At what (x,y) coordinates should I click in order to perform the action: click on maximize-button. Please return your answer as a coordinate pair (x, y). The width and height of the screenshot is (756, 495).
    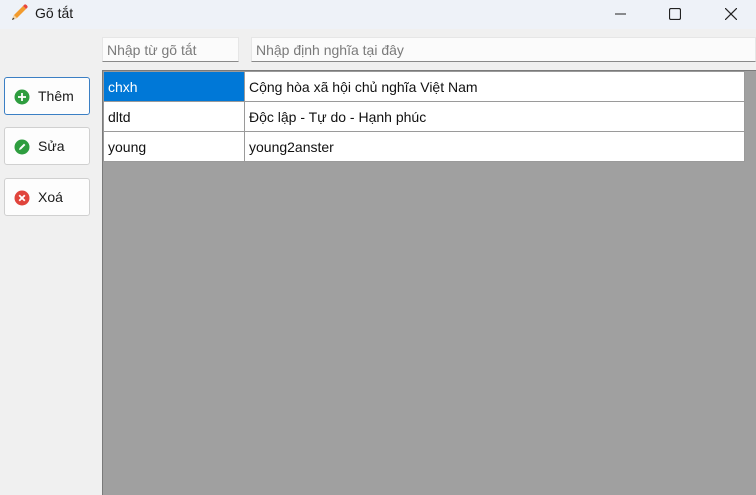
    Looking at the image, I should click on (675, 14).